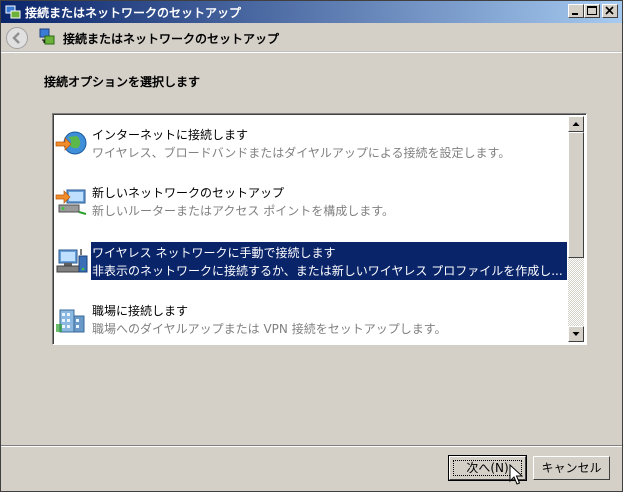 This screenshot has height=492, width=623. What do you see at coordinates (188, 193) in the screenshot?
I see `option-title: 新しいネットワークのセットアップ` at bounding box center [188, 193].